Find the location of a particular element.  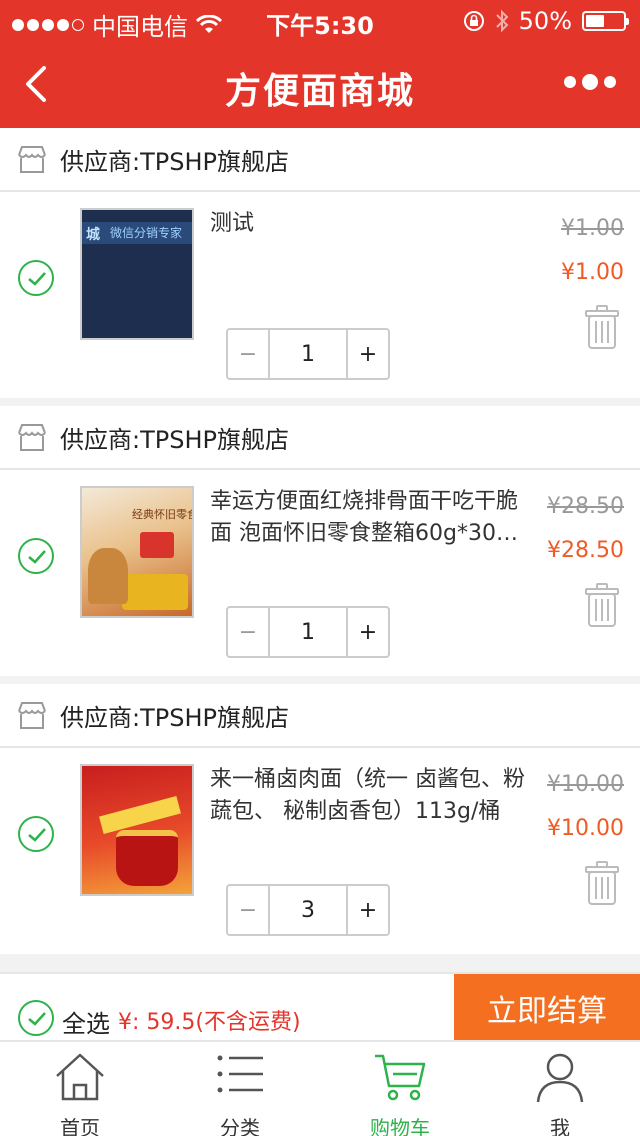

tab-label: 首页 is located at coordinates (80, 1126).